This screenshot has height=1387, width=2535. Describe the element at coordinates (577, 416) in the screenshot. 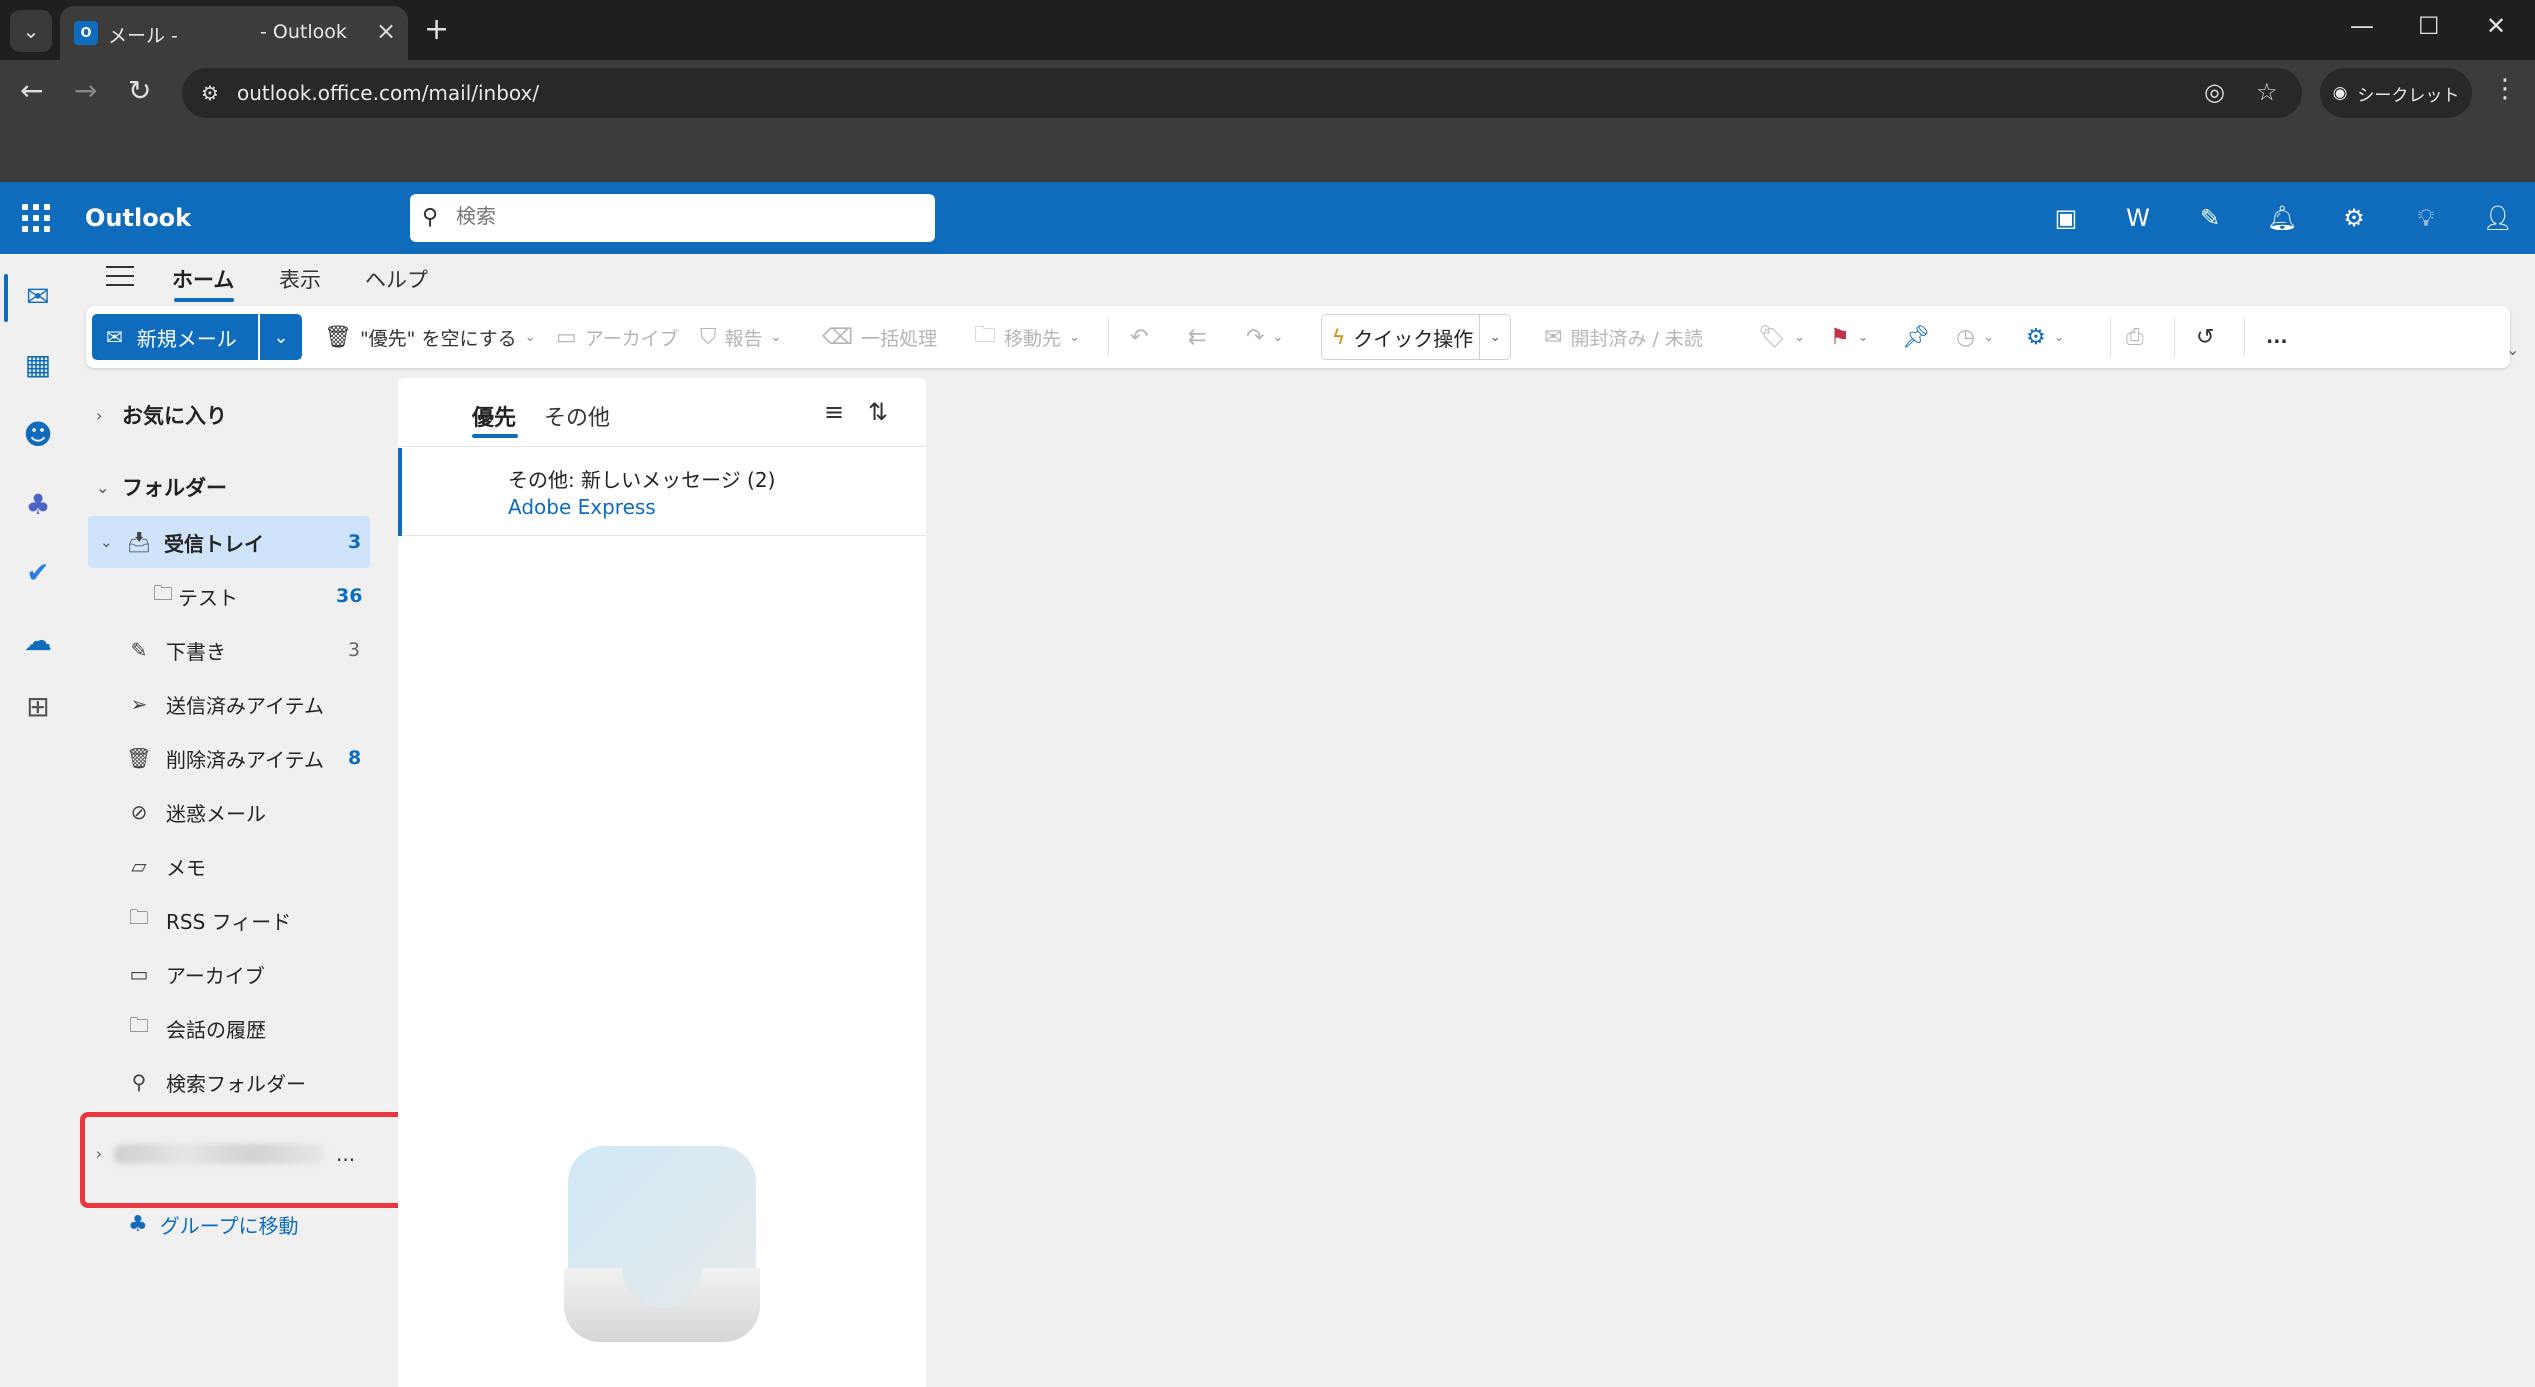

I see `tab-other: その他` at that location.